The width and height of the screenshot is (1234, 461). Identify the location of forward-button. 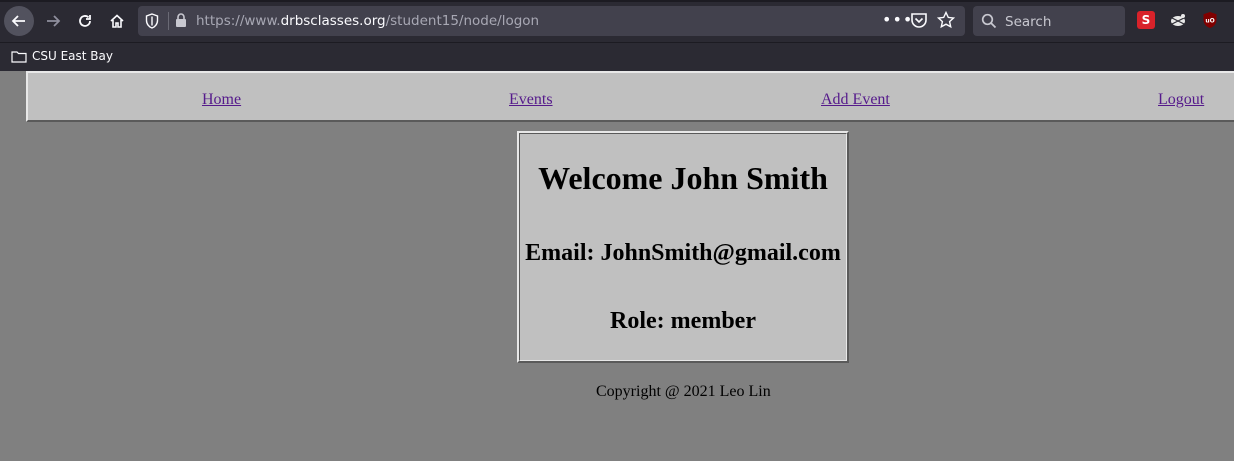
(53, 21).